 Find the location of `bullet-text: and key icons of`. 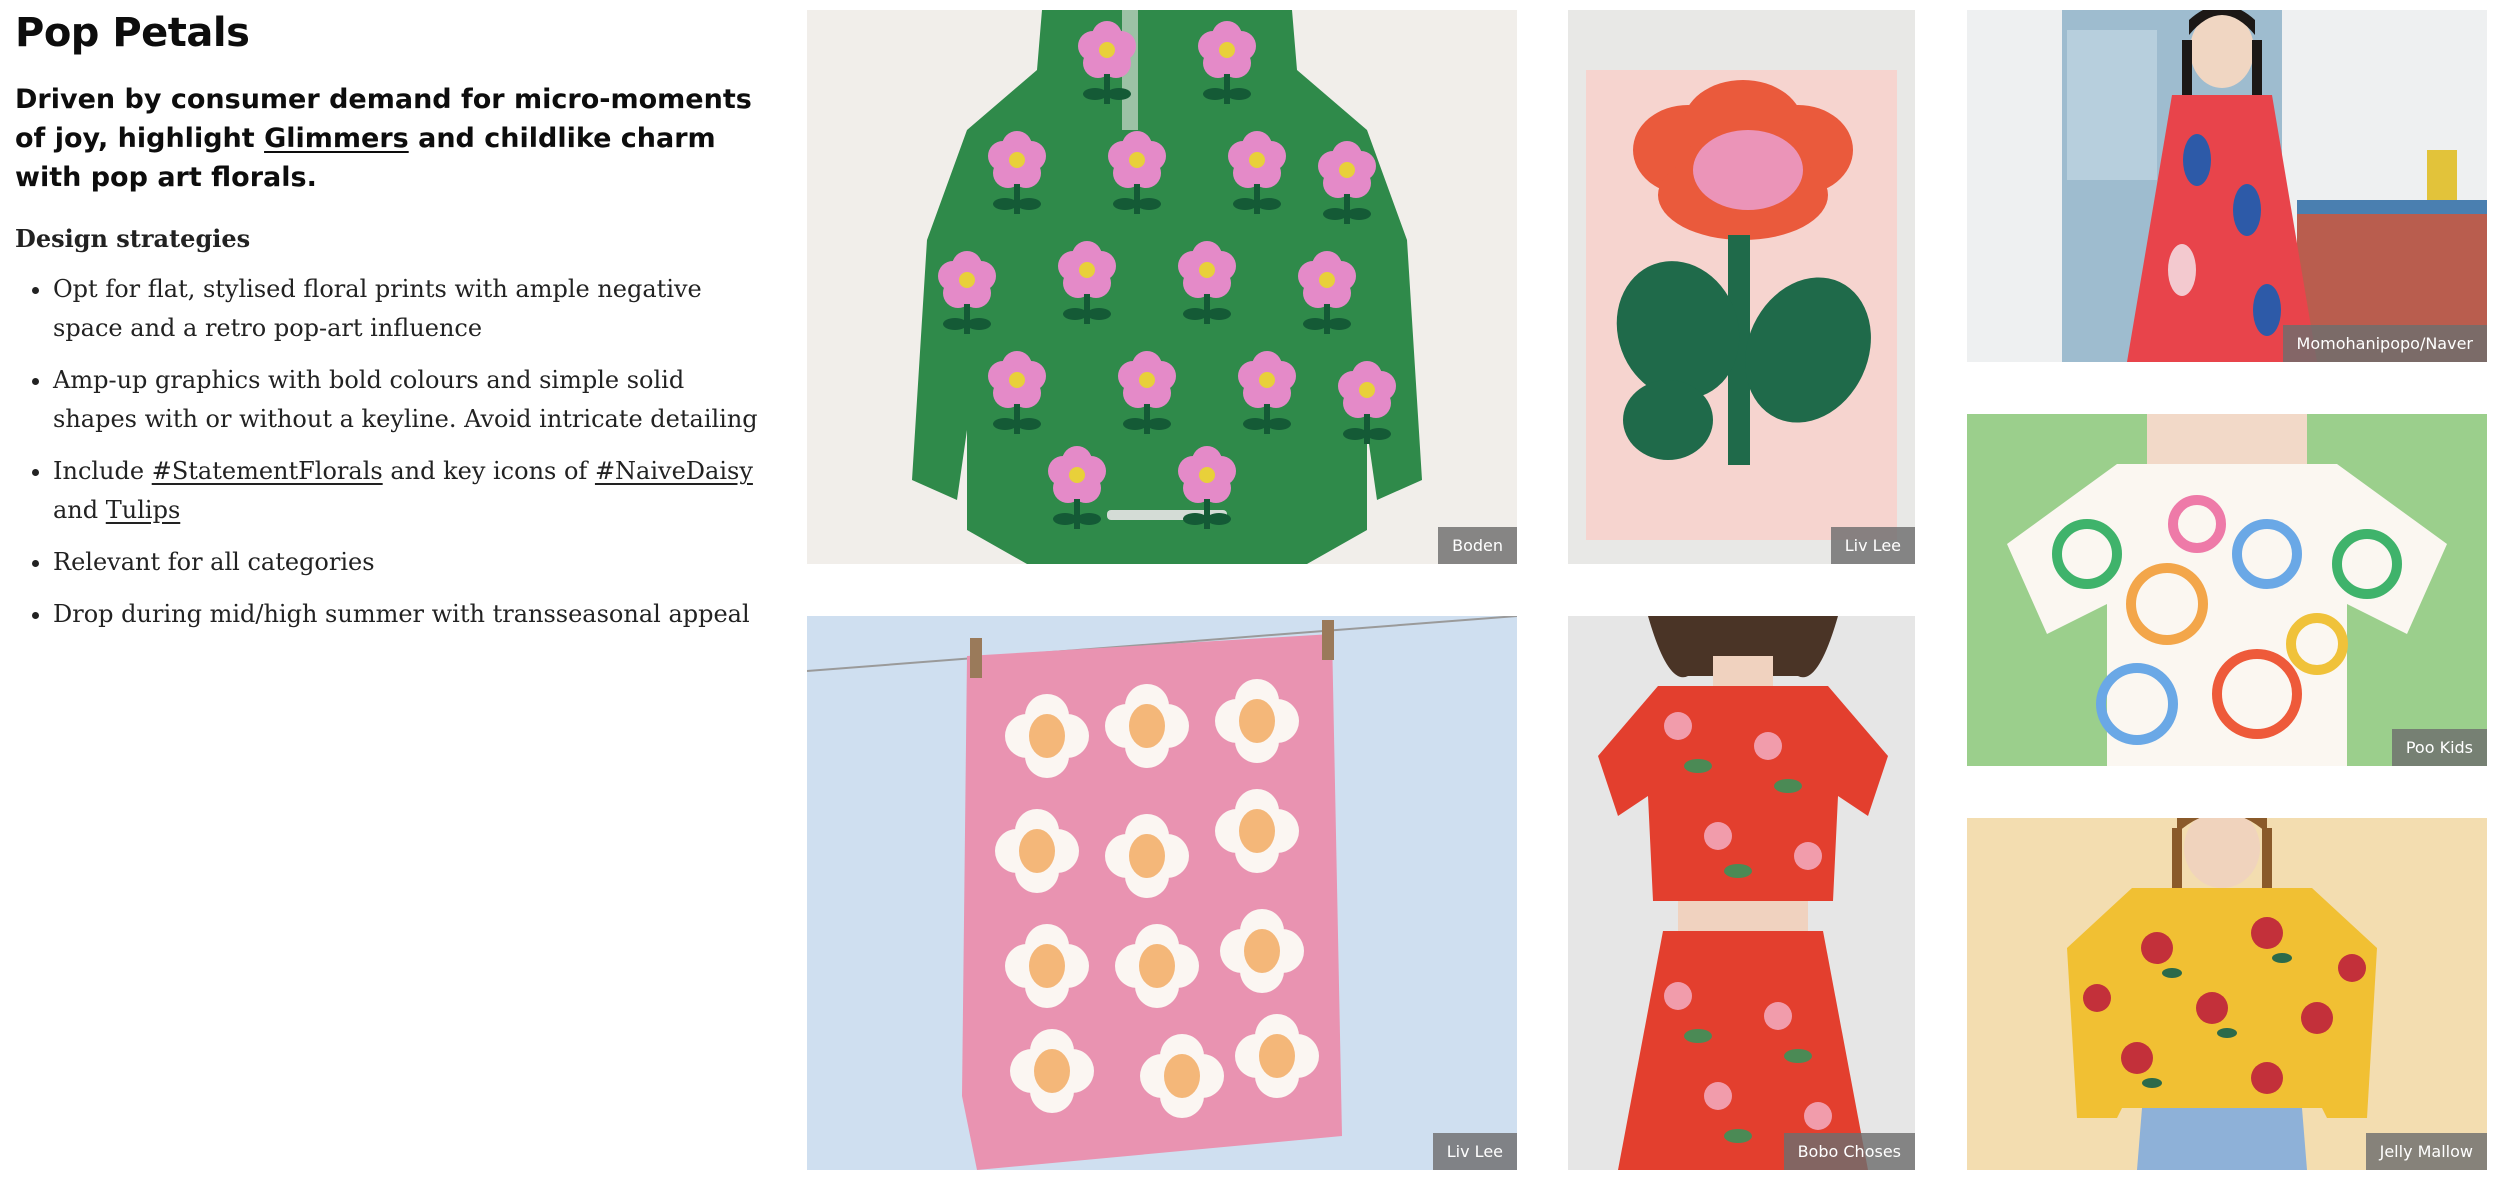

bullet-text: and key icons of is located at coordinates (488, 471).